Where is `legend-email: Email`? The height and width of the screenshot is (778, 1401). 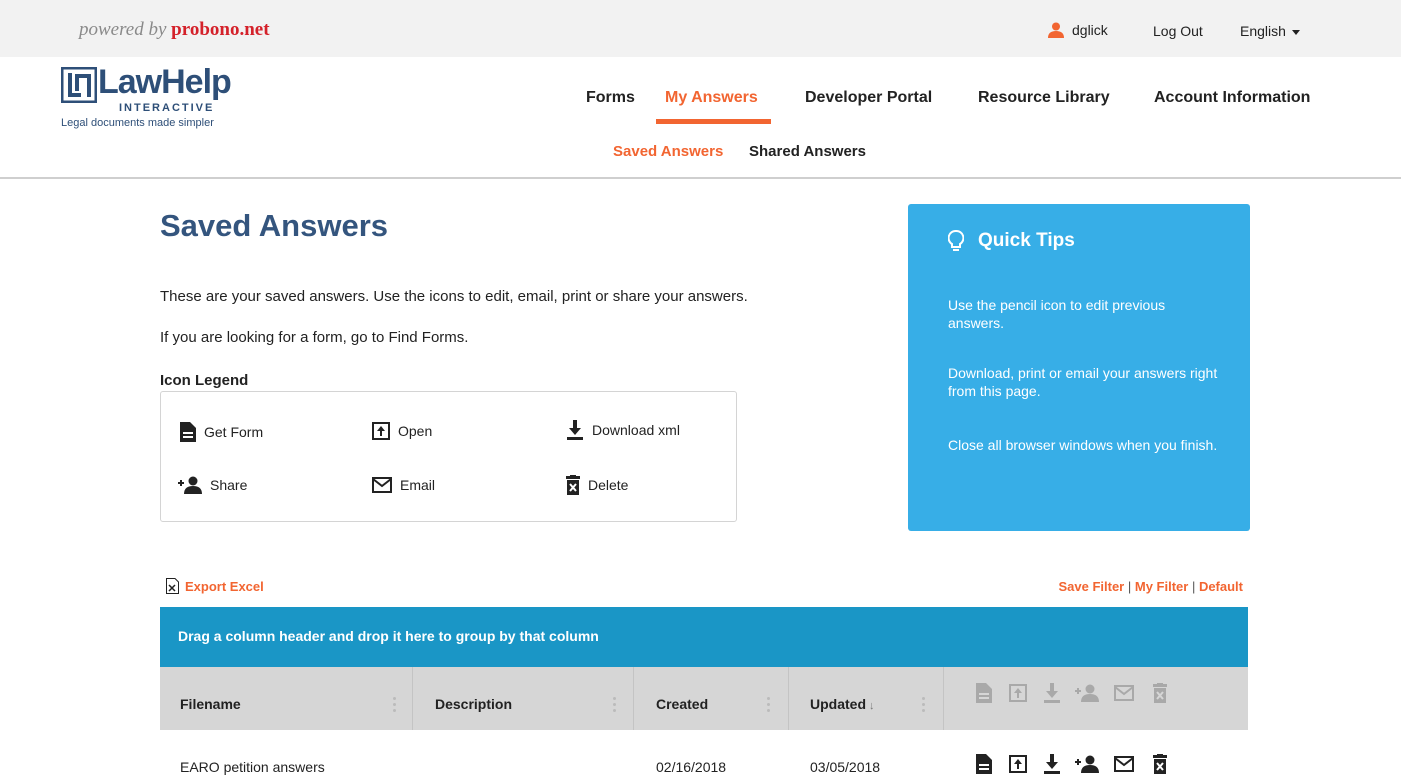
legend-email: Email is located at coordinates (403, 485).